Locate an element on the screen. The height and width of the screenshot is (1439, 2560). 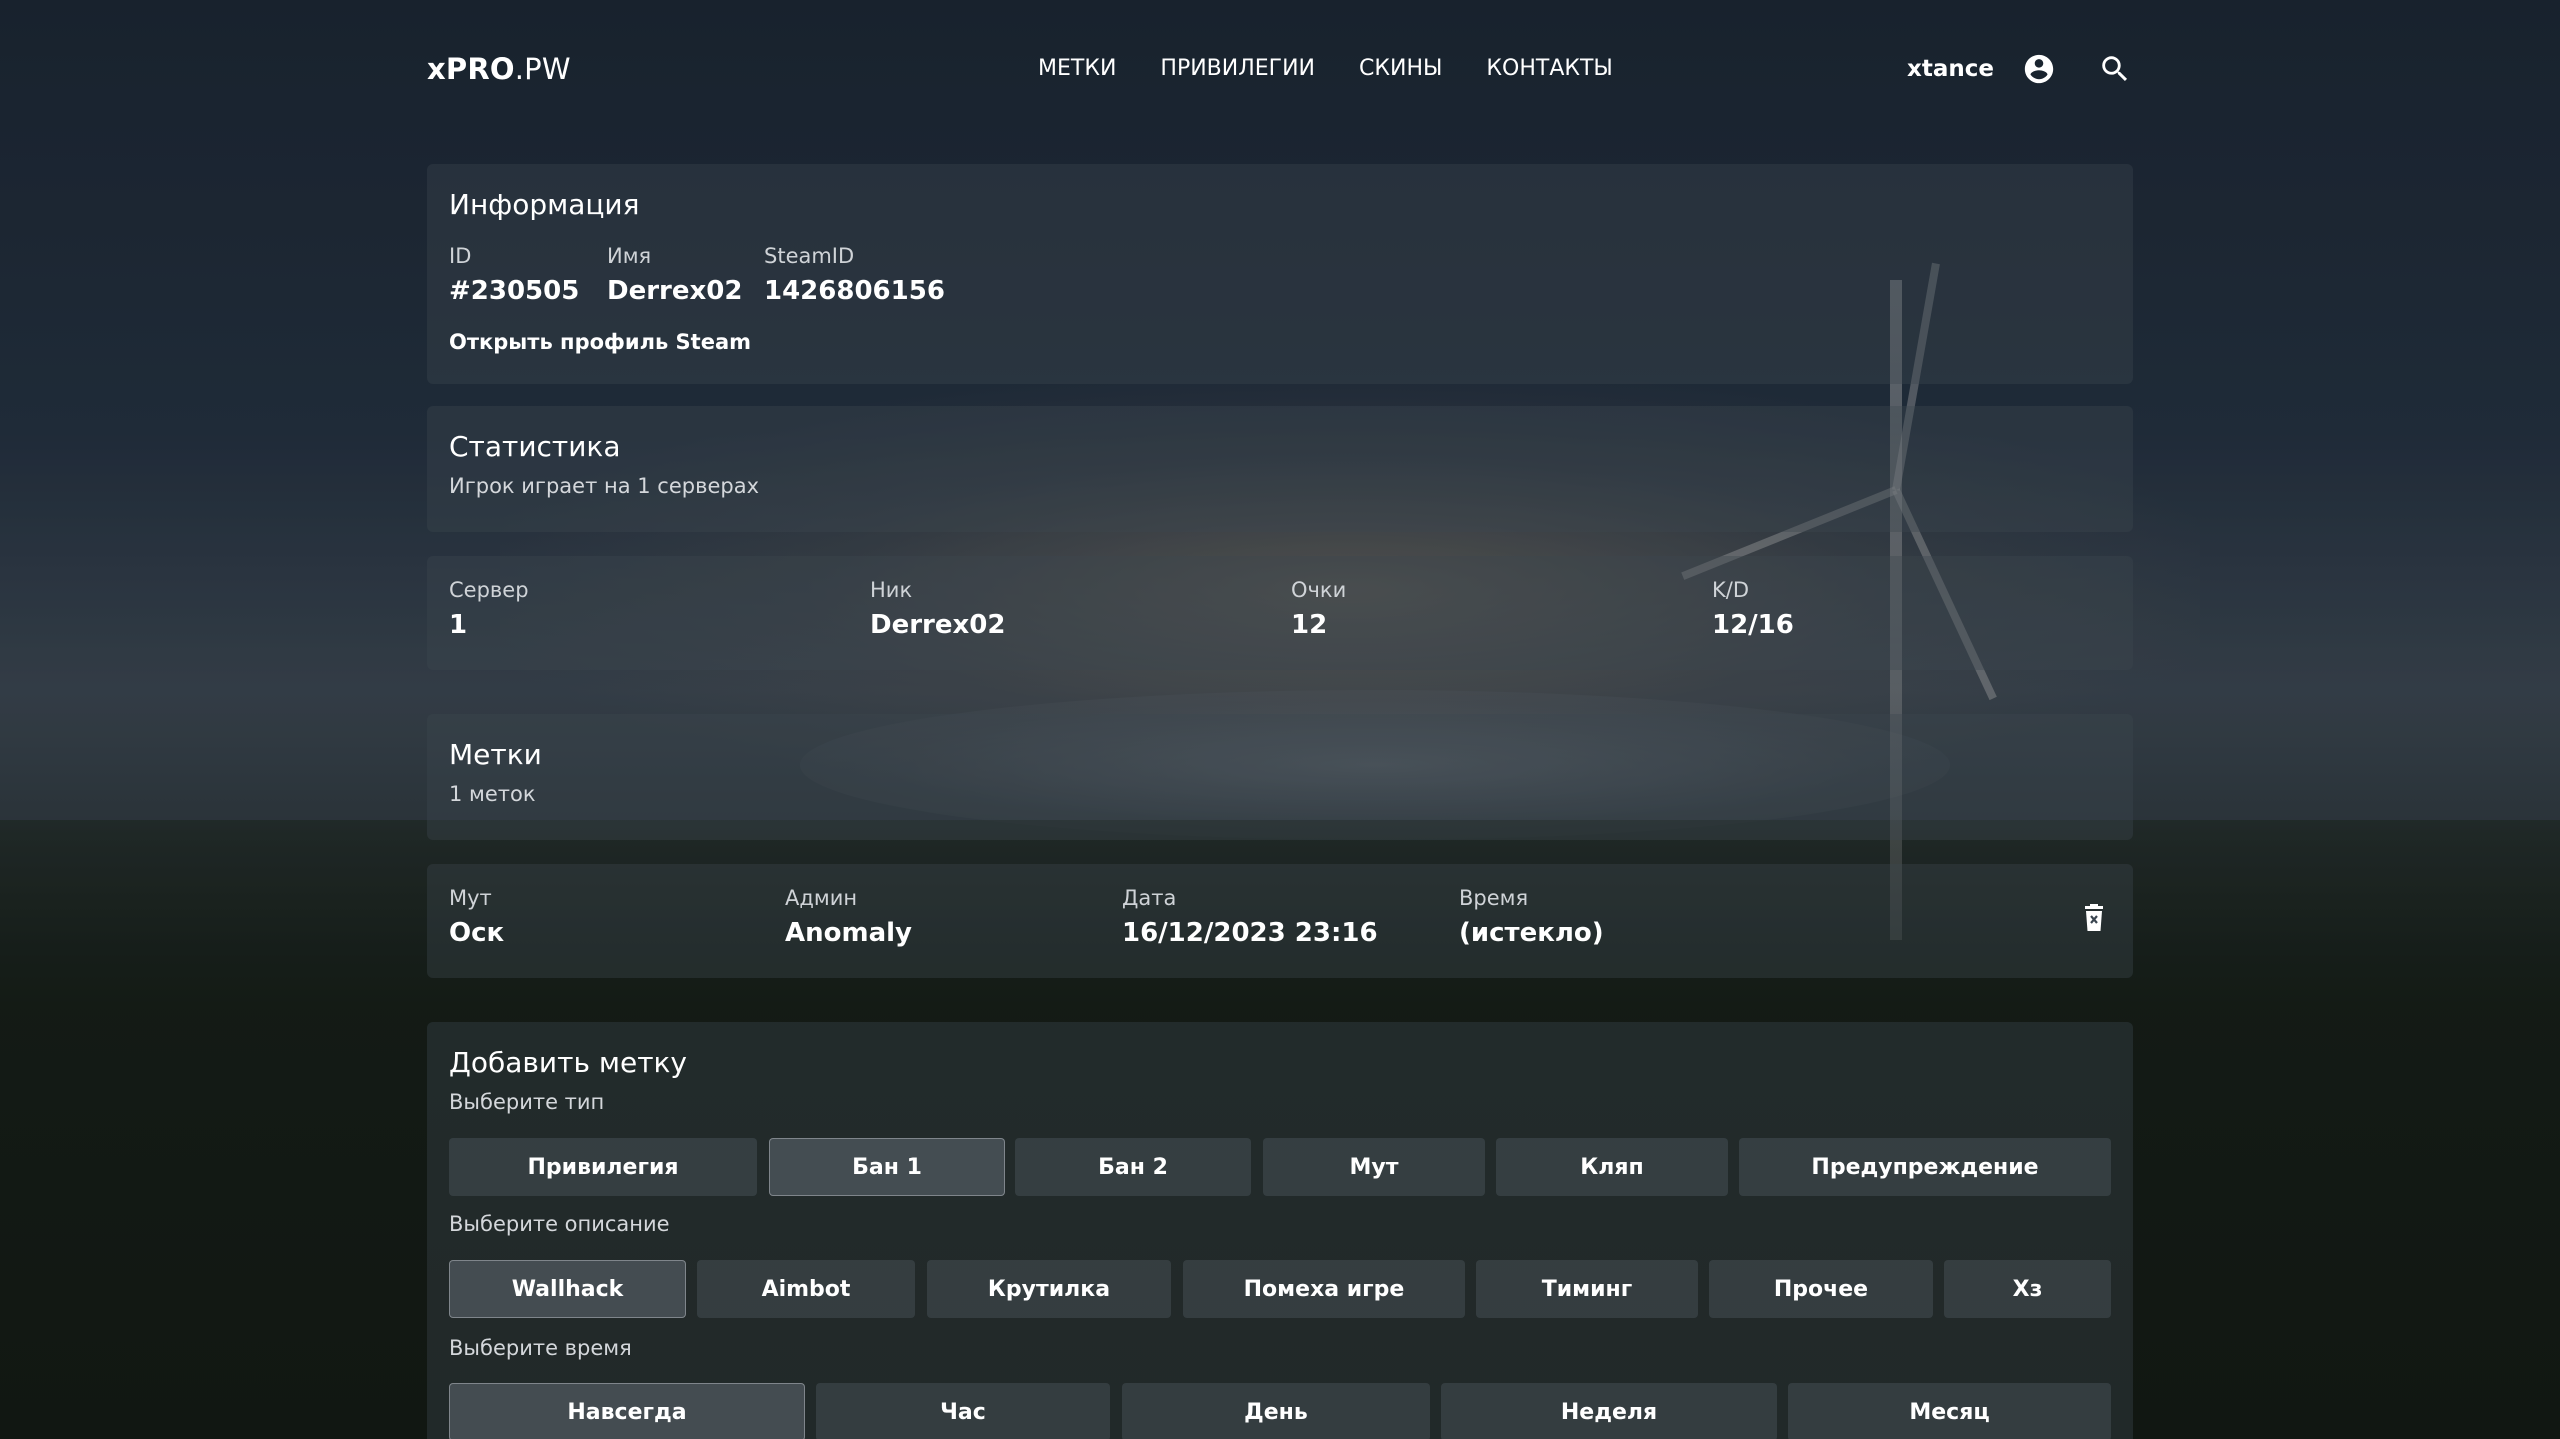
marks-card: Метки 1 меток is located at coordinates (1280, 777).